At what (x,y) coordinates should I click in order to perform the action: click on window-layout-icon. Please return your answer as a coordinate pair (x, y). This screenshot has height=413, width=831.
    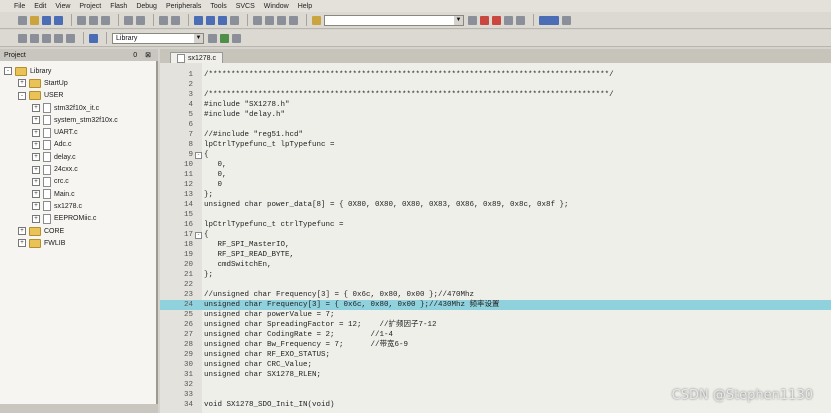
    Looking at the image, I should click on (549, 20).